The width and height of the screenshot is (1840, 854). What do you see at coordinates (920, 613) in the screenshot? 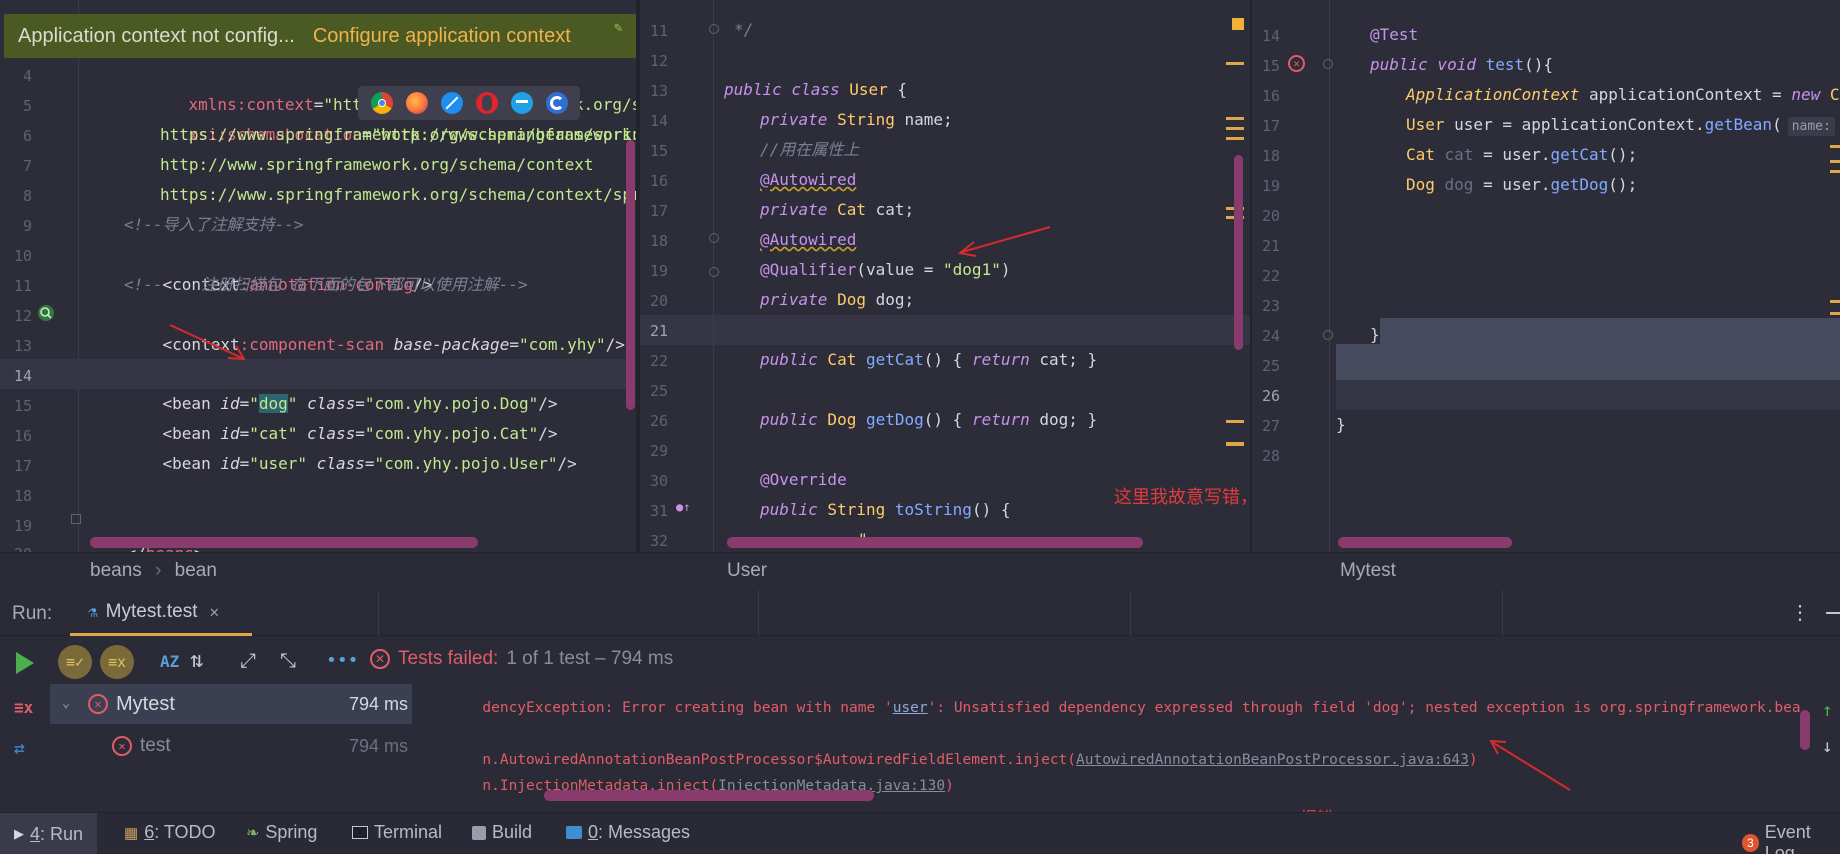
I see `run-tab-bar: Run: ⚗ Mytest.test ✕ ⋮` at bounding box center [920, 613].